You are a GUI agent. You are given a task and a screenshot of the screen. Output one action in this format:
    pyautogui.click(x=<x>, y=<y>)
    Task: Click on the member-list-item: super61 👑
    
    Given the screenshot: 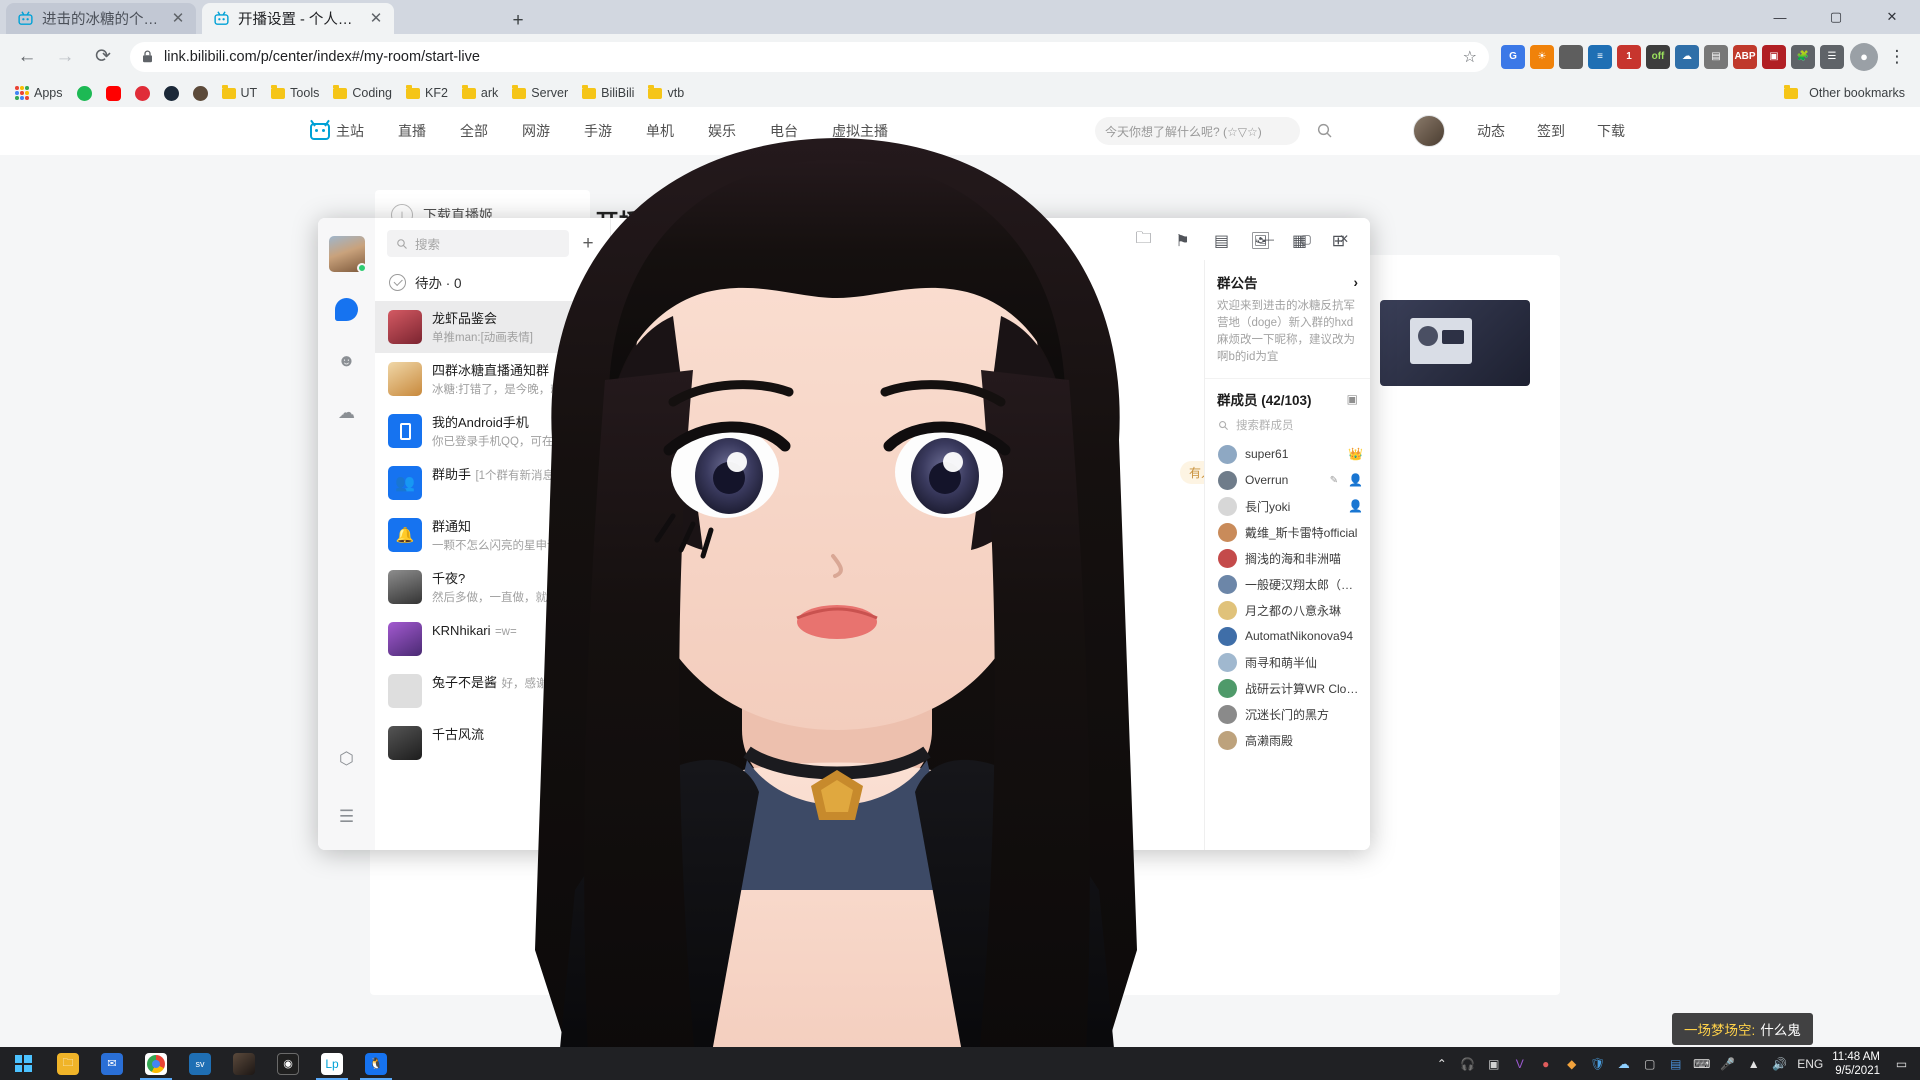 What is the action you would take?
    pyautogui.click(x=1287, y=454)
    